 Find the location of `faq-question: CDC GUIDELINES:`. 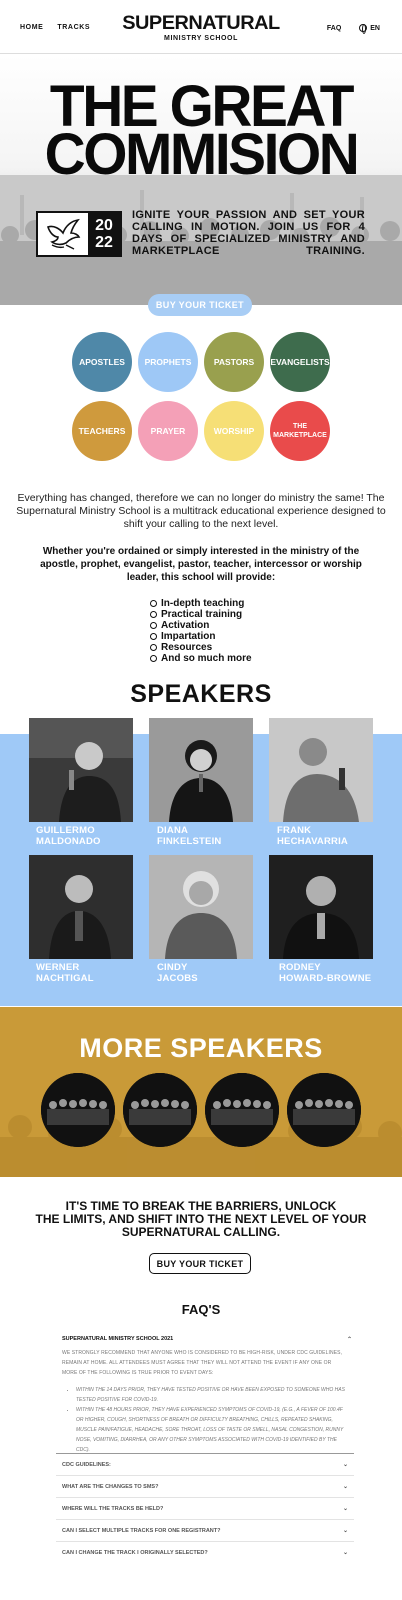

faq-question: CDC GUIDELINES: is located at coordinates (86, 1464).